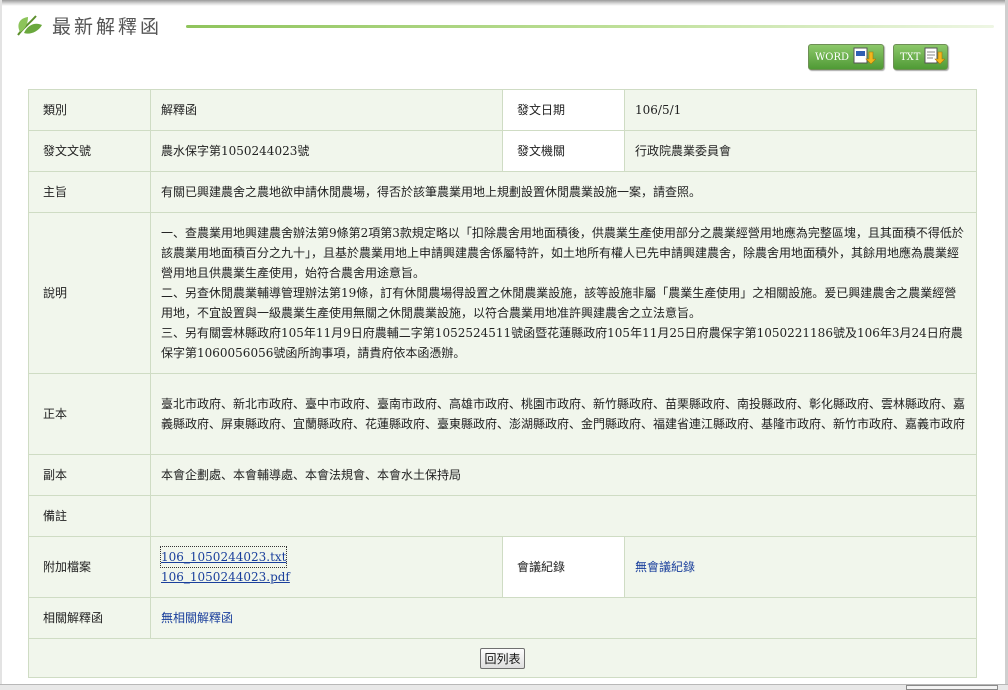  I want to click on meeting-label: 會議紀錄, so click(563, 567).